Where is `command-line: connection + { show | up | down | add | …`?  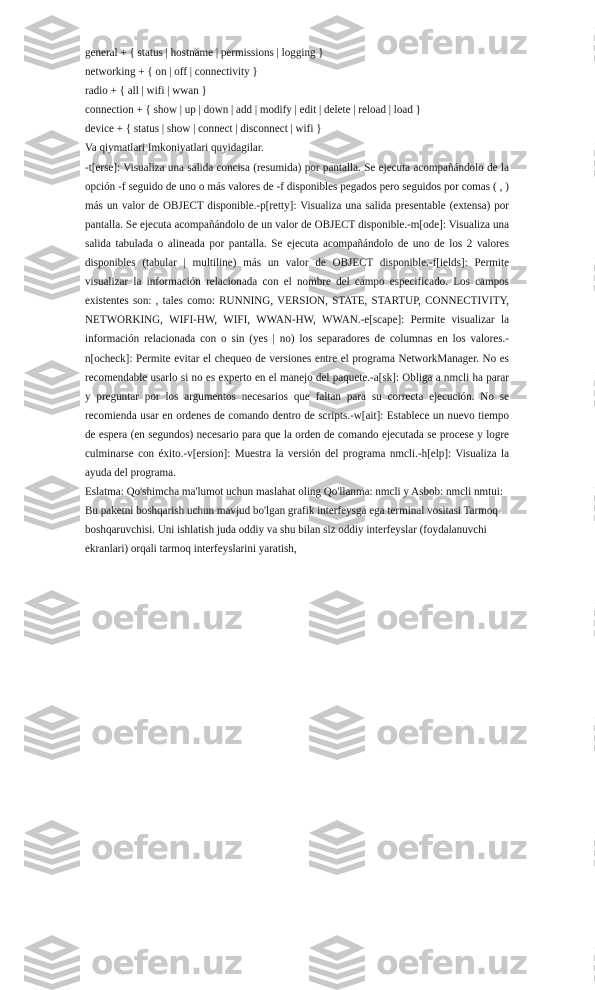 command-line: connection + { show | up | down | add | … is located at coordinates (253, 110).